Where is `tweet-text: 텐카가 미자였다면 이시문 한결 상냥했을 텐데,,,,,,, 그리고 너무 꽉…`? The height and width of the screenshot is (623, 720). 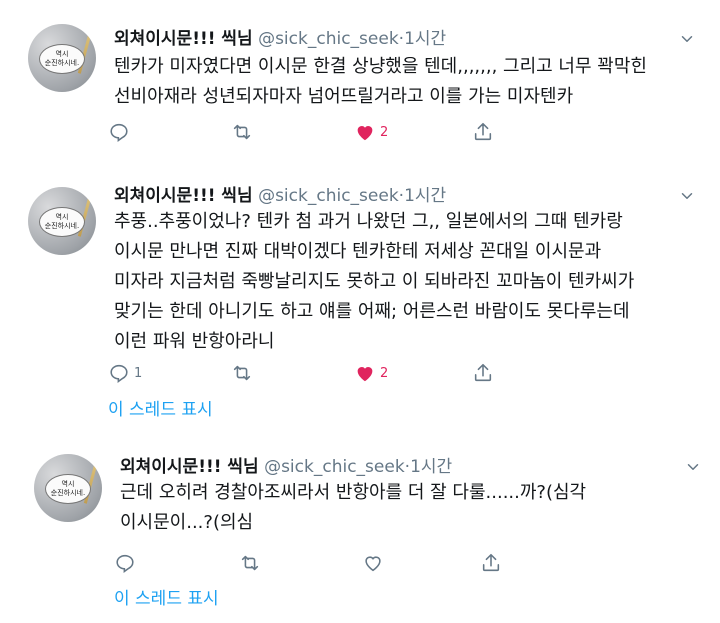
tweet-text: 텐카가 미자였다면 이시문 한결 상냥했을 텐데,,,,,,, 그리고 너무 꽉… is located at coordinates (409, 82).